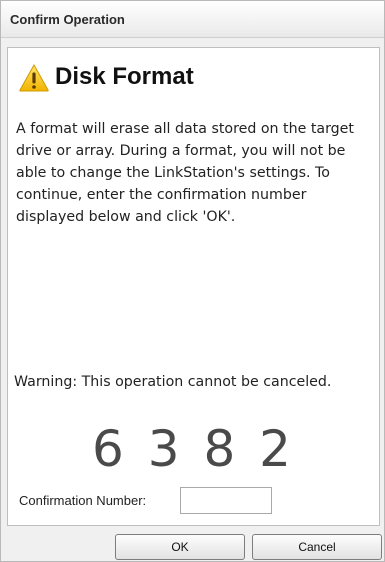 This screenshot has height=562, width=385. I want to click on warning-triangle-icon, so click(34, 78).